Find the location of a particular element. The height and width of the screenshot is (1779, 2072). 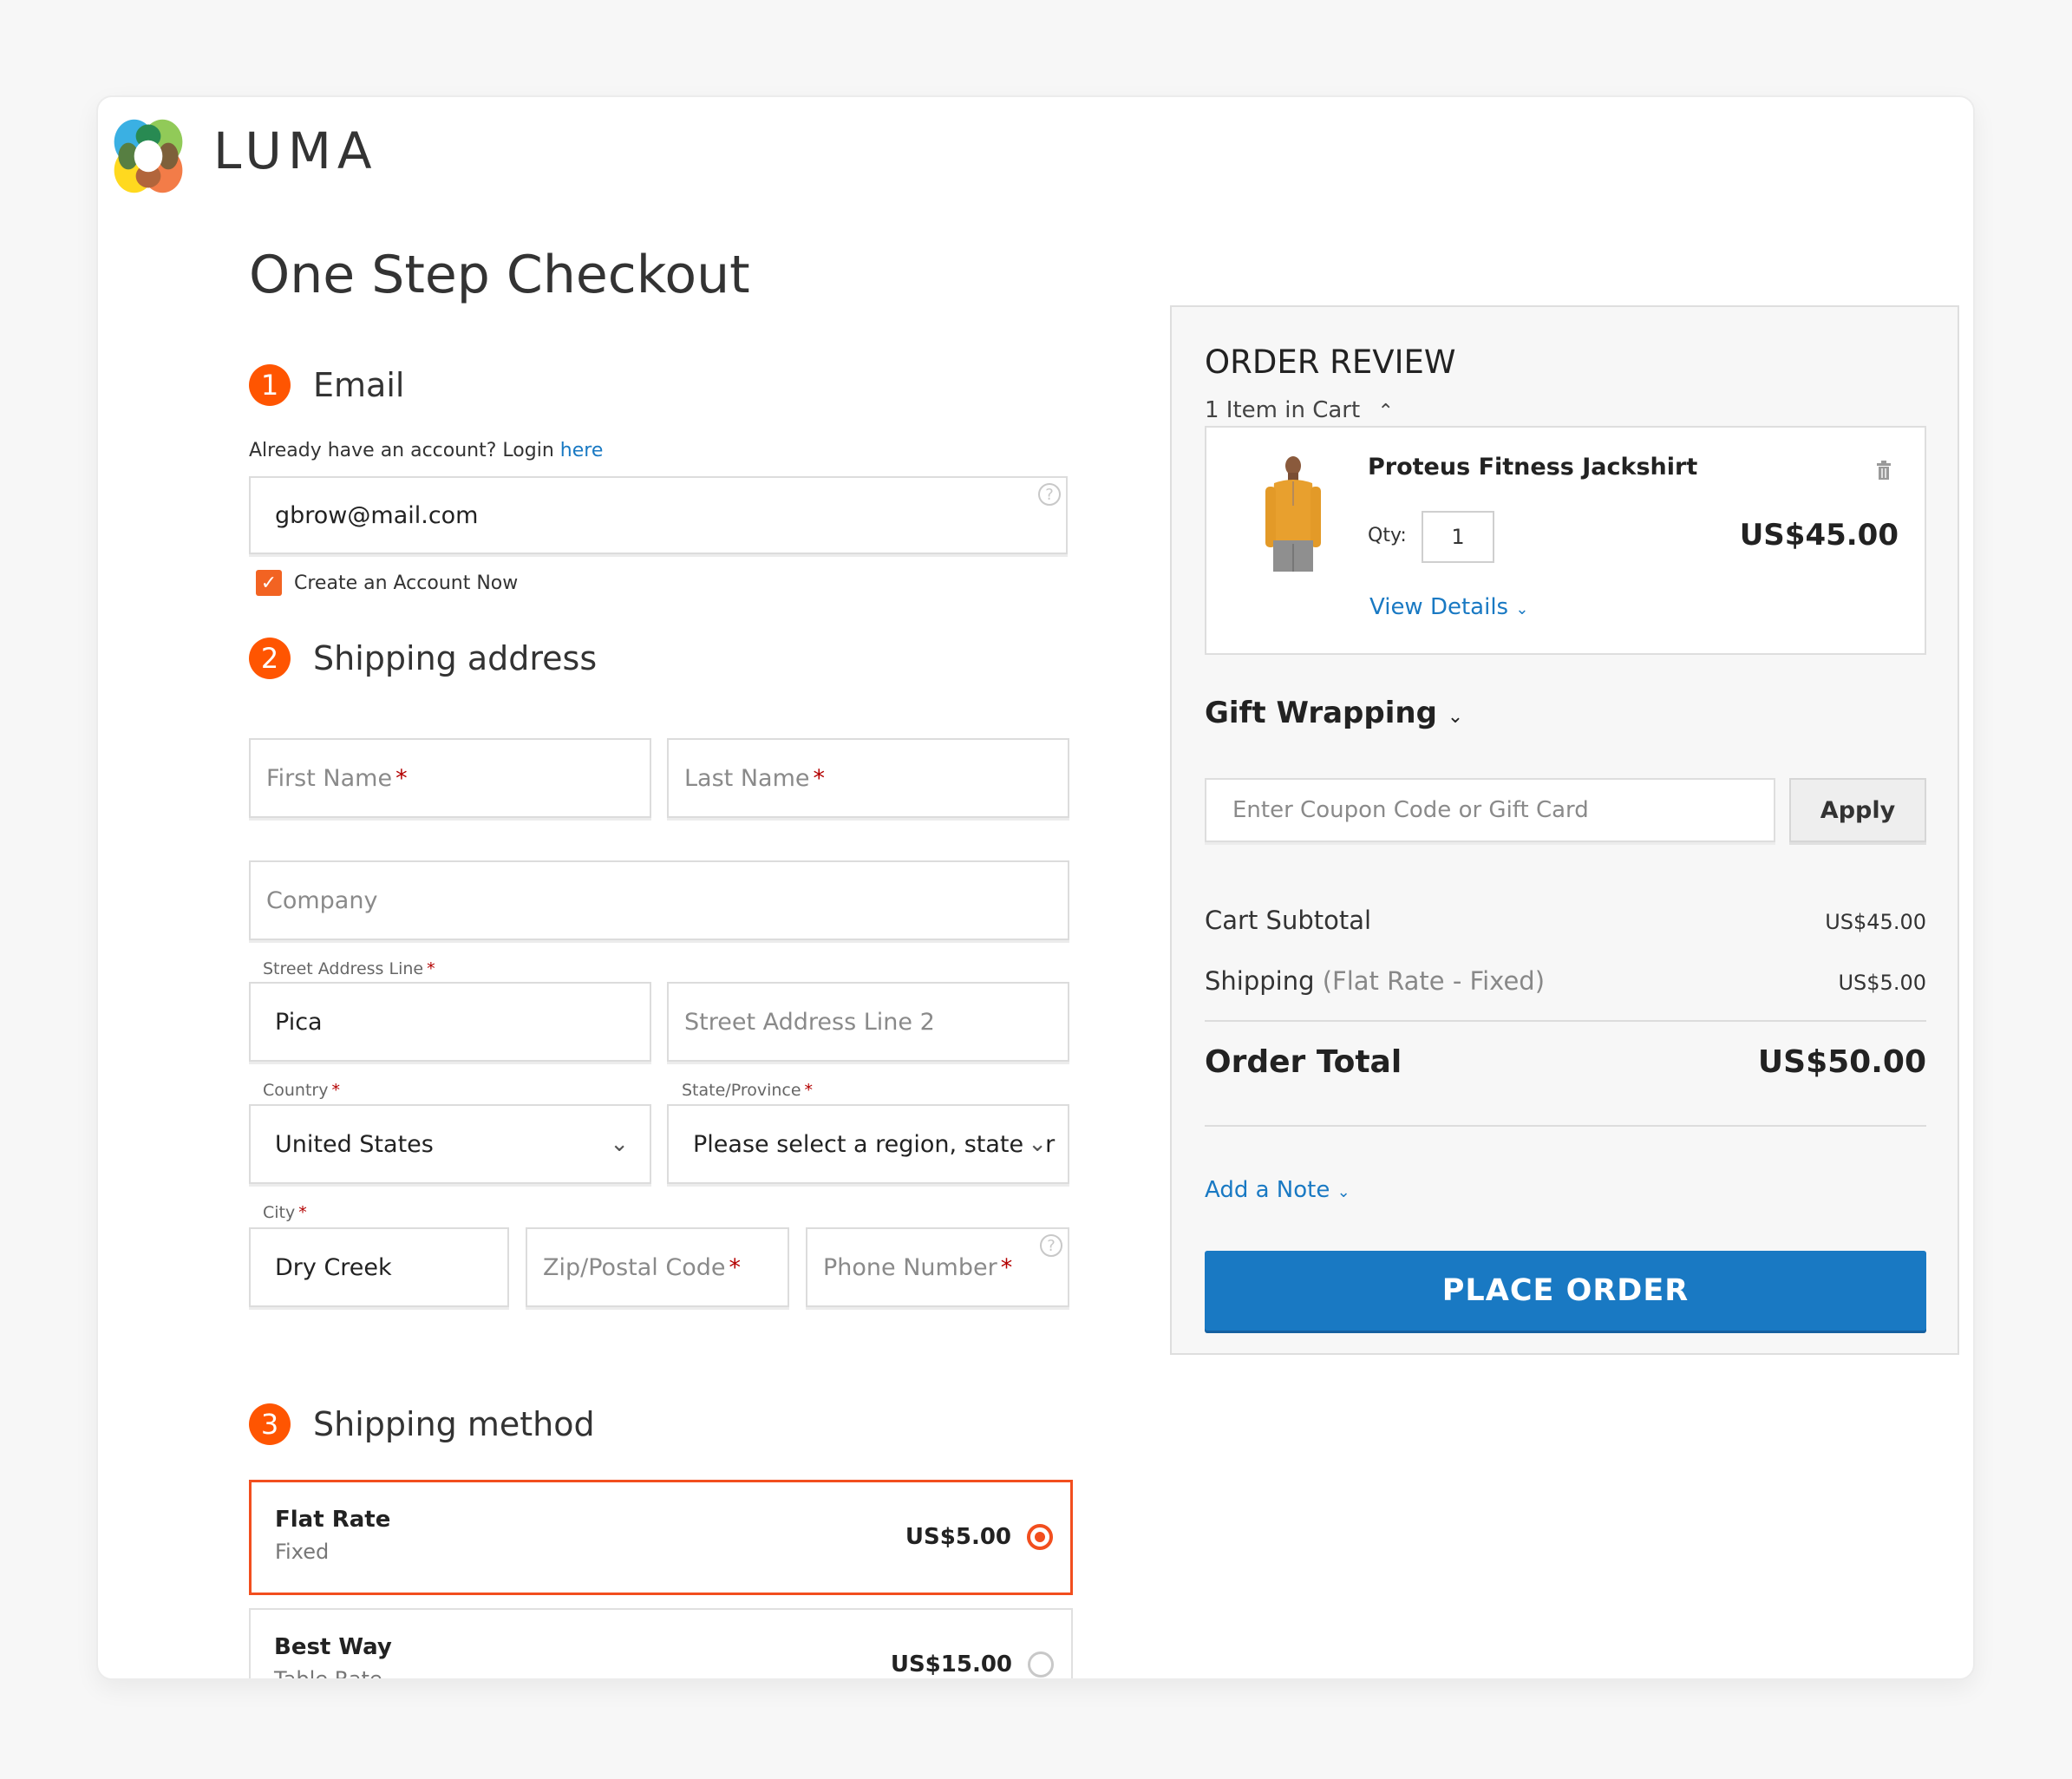

luma-logo-icon is located at coordinates (149, 156).